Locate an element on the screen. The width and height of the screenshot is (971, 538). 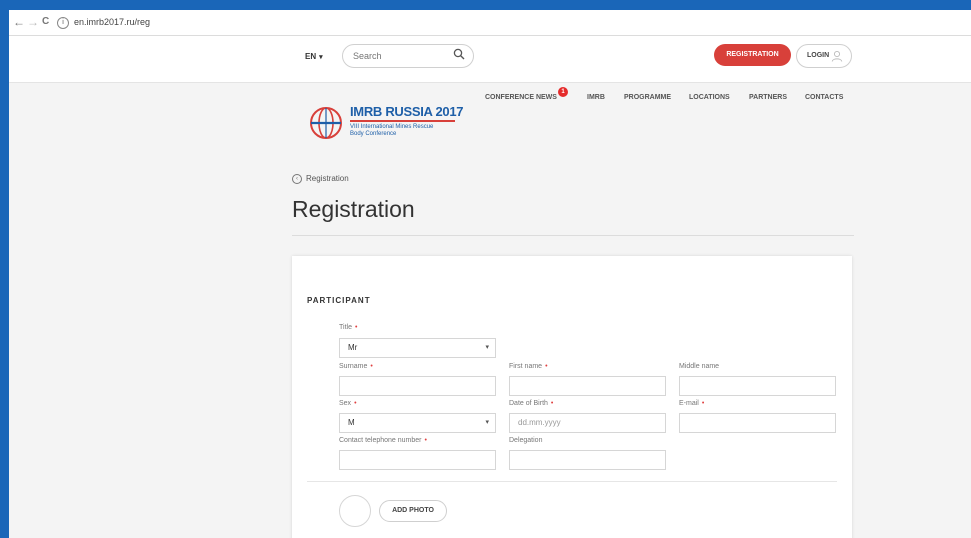
first-name-input is located at coordinates (587, 386).